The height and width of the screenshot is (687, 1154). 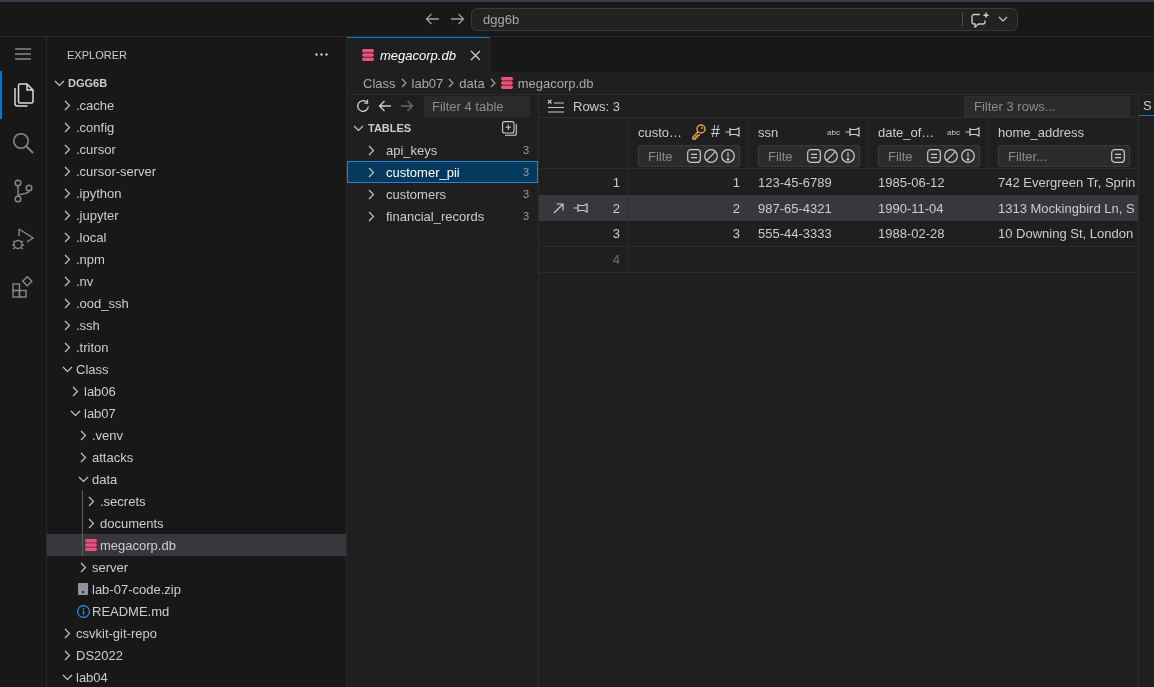 I want to click on tree-item: lab06, so click(x=196, y=391).